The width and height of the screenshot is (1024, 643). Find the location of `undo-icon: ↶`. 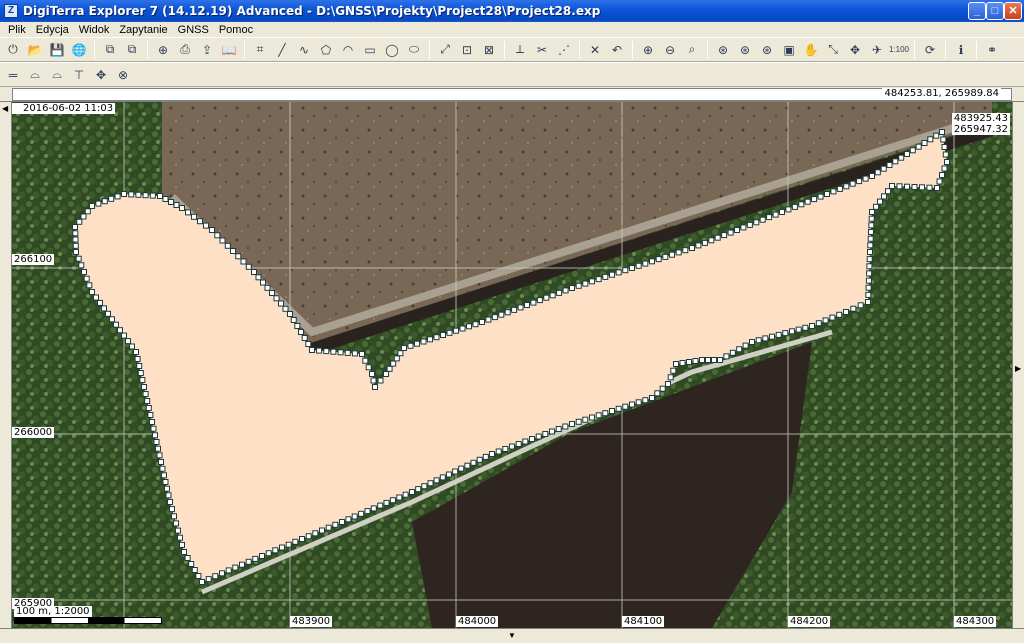

undo-icon: ↶ is located at coordinates (617, 50).